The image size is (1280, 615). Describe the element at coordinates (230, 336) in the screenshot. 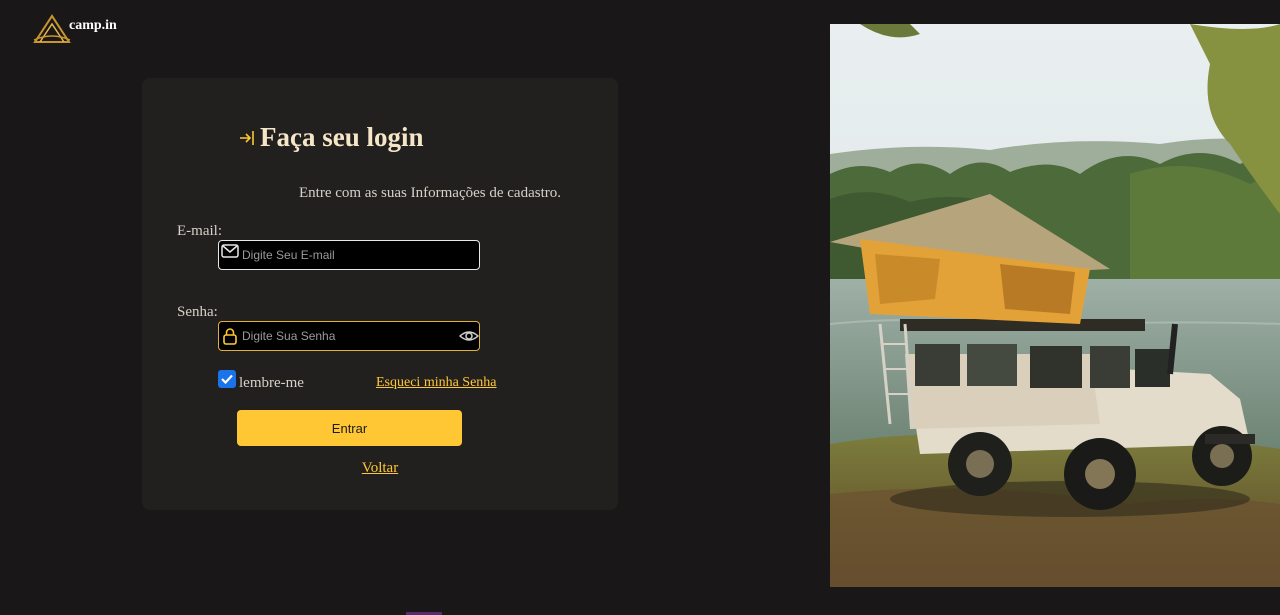

I see `lock-icon` at that location.